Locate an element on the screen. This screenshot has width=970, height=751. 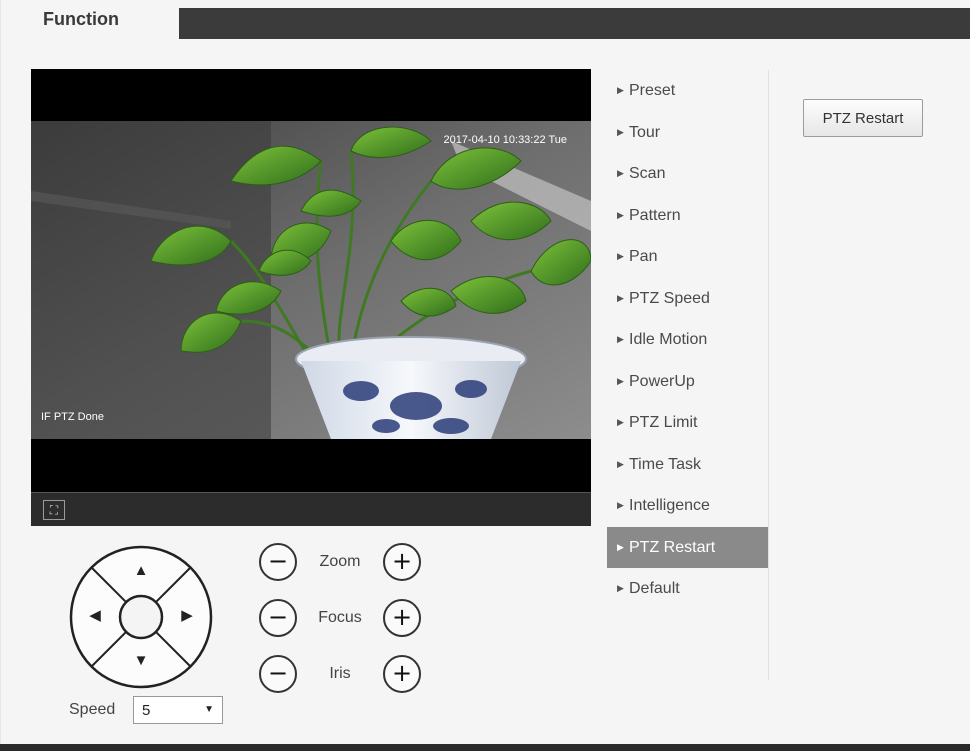
bottom-bar is located at coordinates (485, 747).